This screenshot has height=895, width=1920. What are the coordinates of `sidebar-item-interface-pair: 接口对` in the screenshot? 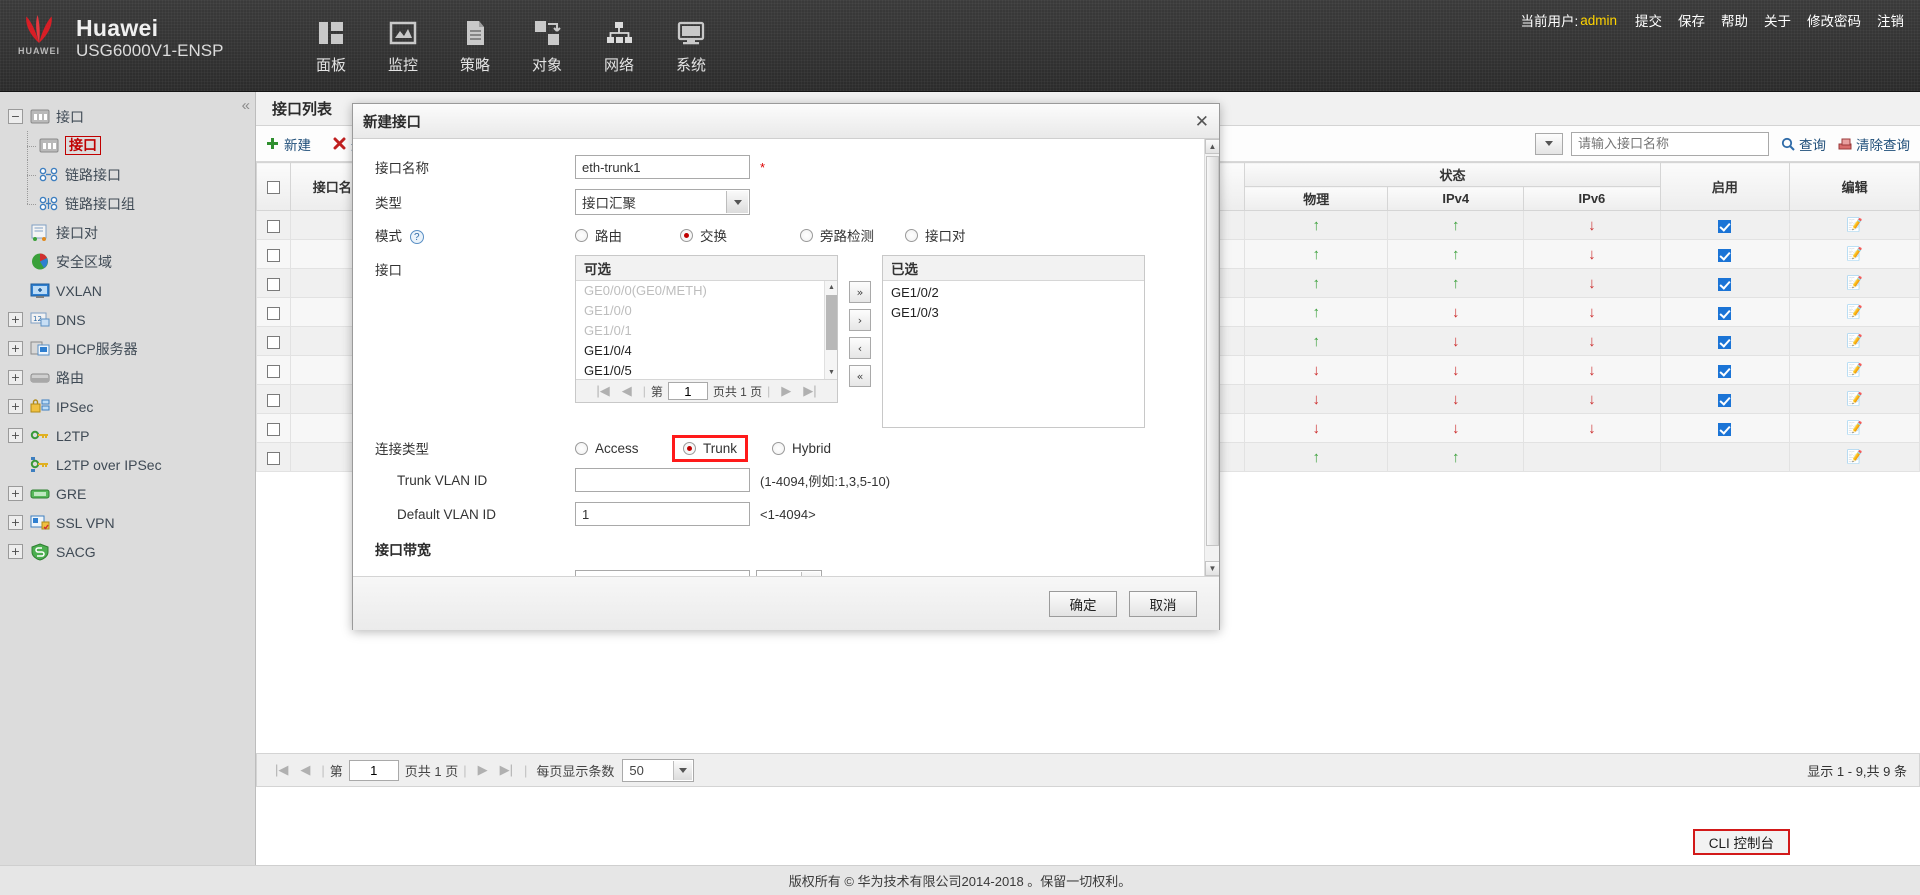 It's located at (127, 232).